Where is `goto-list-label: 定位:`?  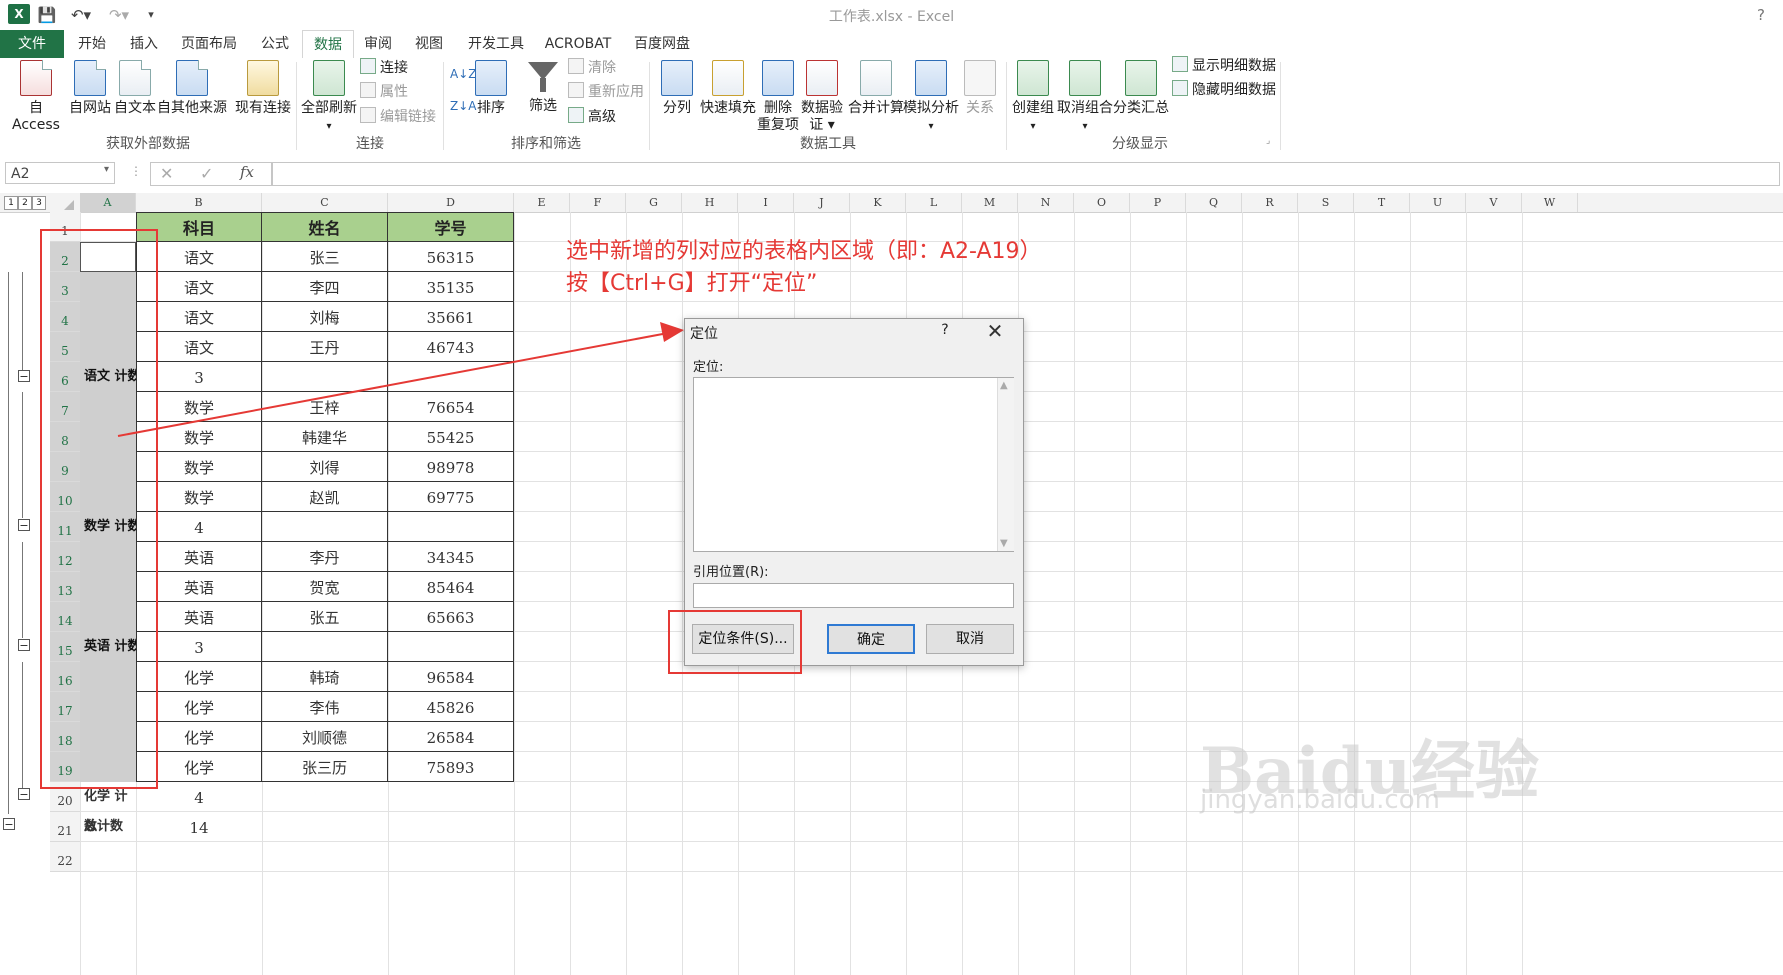
goto-list-label: 定位: is located at coordinates (708, 367).